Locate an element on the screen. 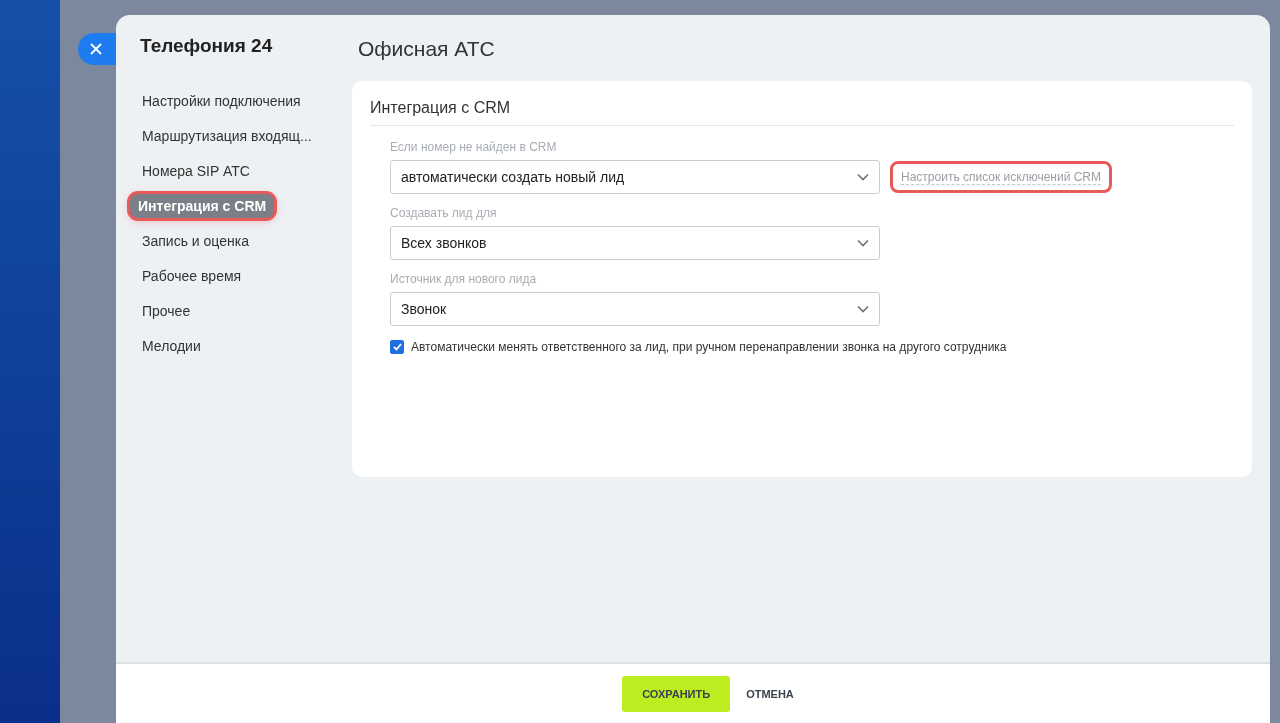 This screenshot has width=1280, height=723. close-icon is located at coordinates (96, 49).